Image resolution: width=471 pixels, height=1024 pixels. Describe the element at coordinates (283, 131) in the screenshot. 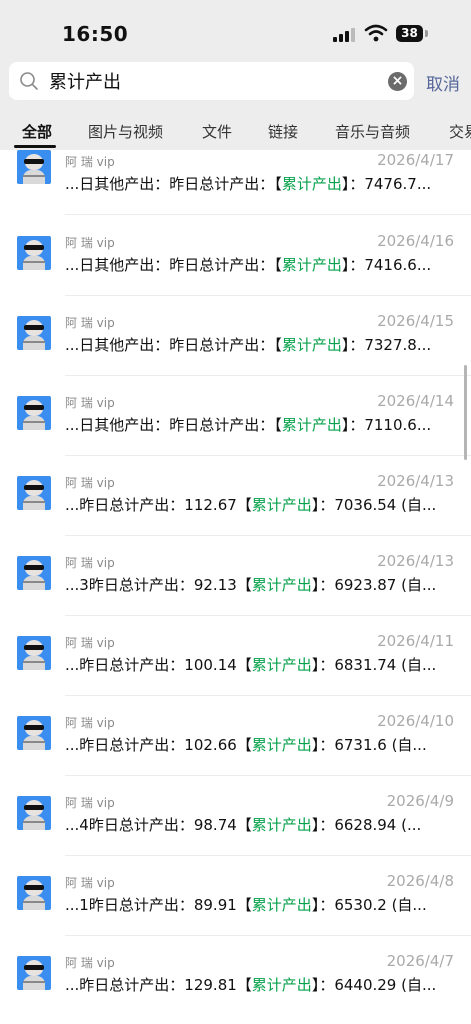

I see `tab-links: 链接` at that location.